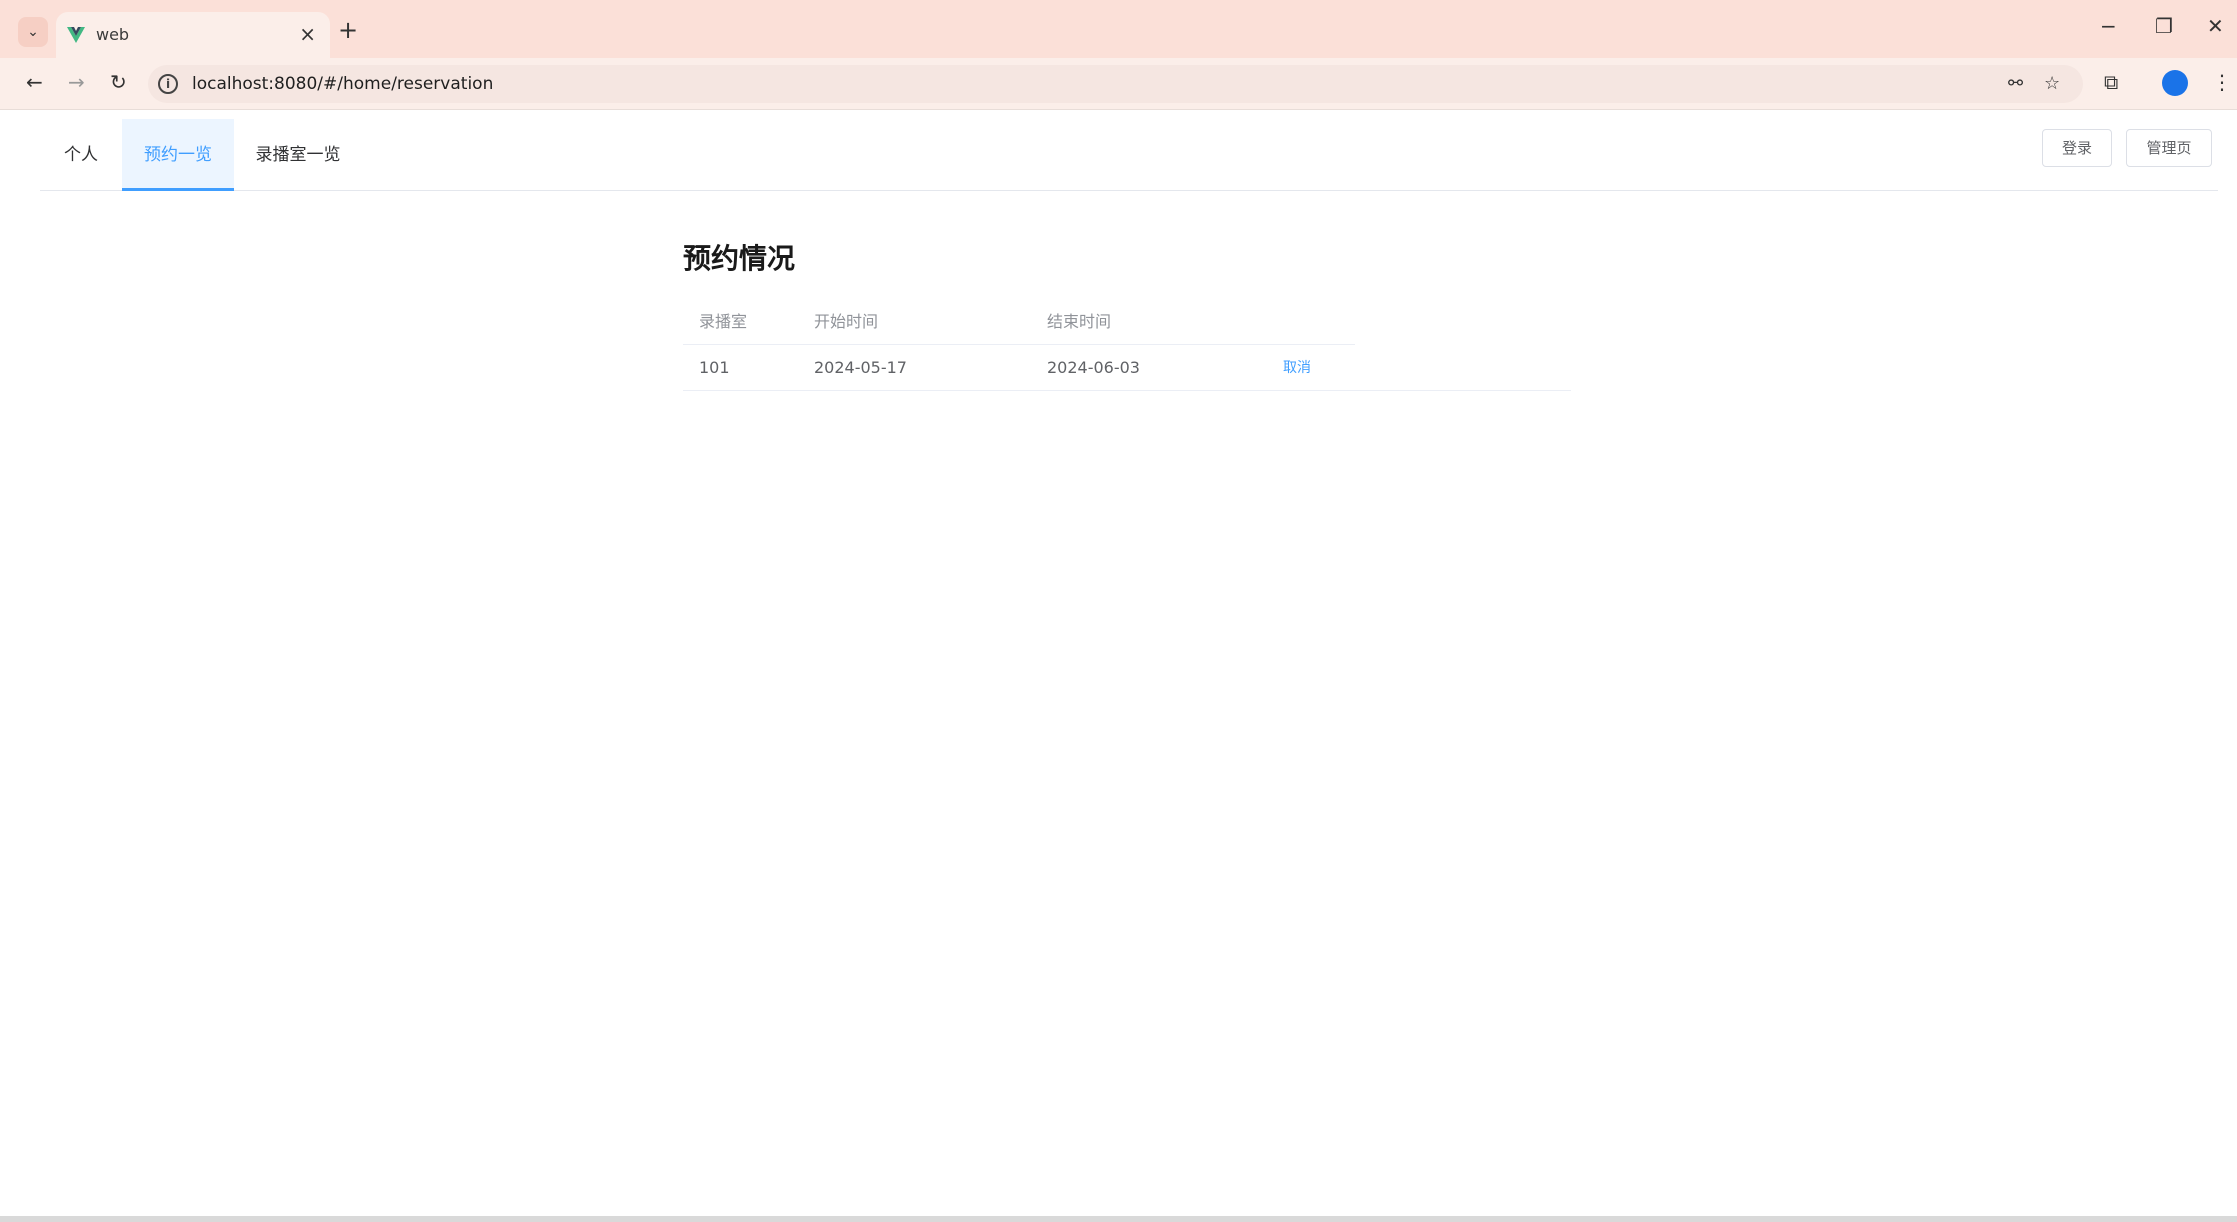 The height and width of the screenshot is (1222, 2237). I want to click on menu-item-reservations: 预约一览, so click(178, 155).